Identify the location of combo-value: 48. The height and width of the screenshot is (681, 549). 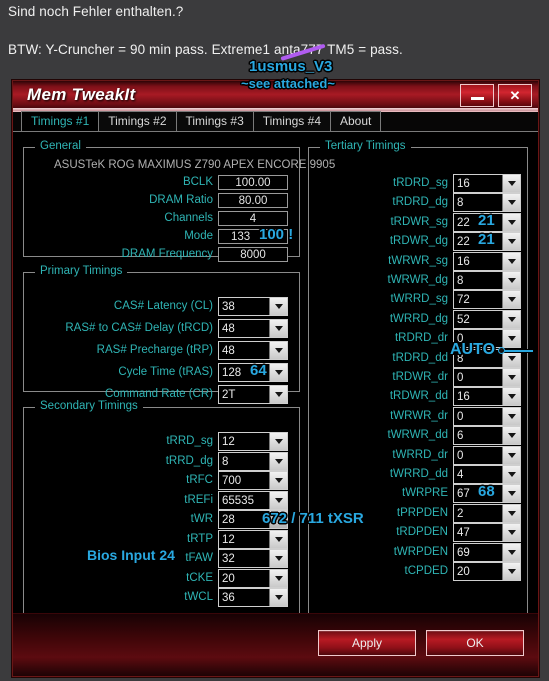
(228, 351).